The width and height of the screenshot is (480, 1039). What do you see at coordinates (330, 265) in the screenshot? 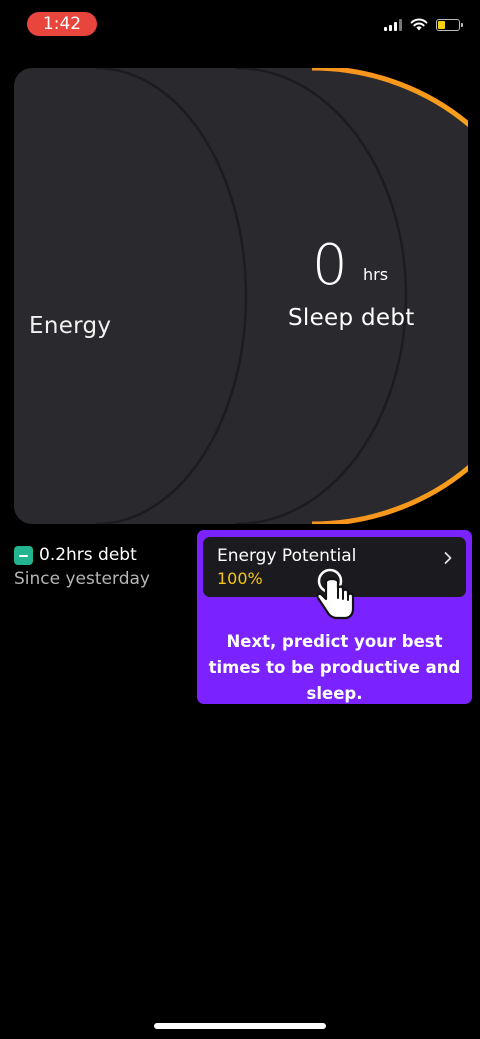
I see `sleep-debt-value: 0` at bounding box center [330, 265].